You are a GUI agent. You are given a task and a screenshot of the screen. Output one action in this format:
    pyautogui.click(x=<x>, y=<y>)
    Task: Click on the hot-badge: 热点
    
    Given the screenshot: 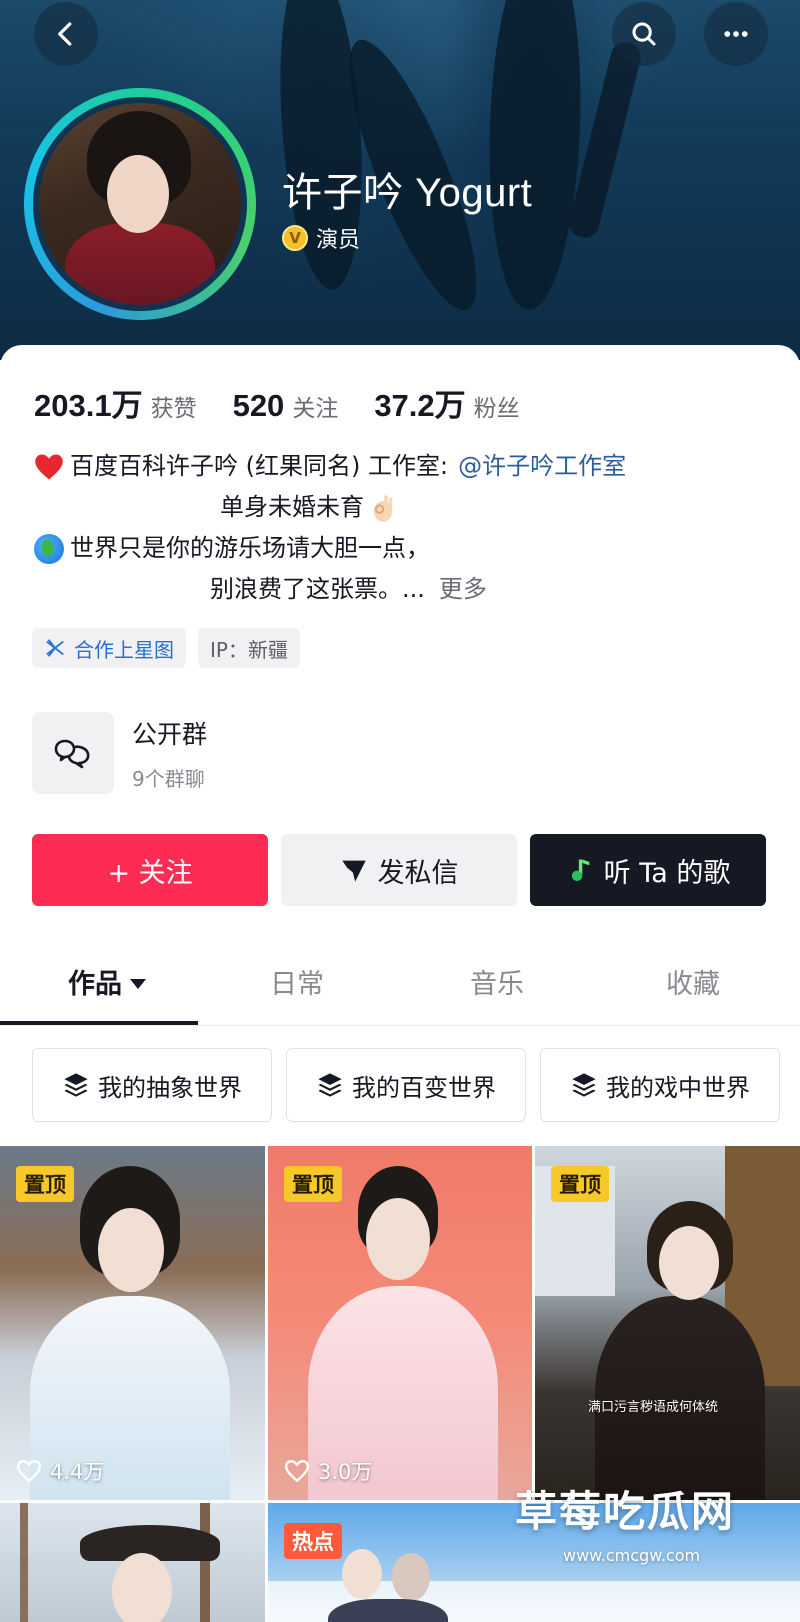 What is the action you would take?
    pyautogui.click(x=313, y=1541)
    